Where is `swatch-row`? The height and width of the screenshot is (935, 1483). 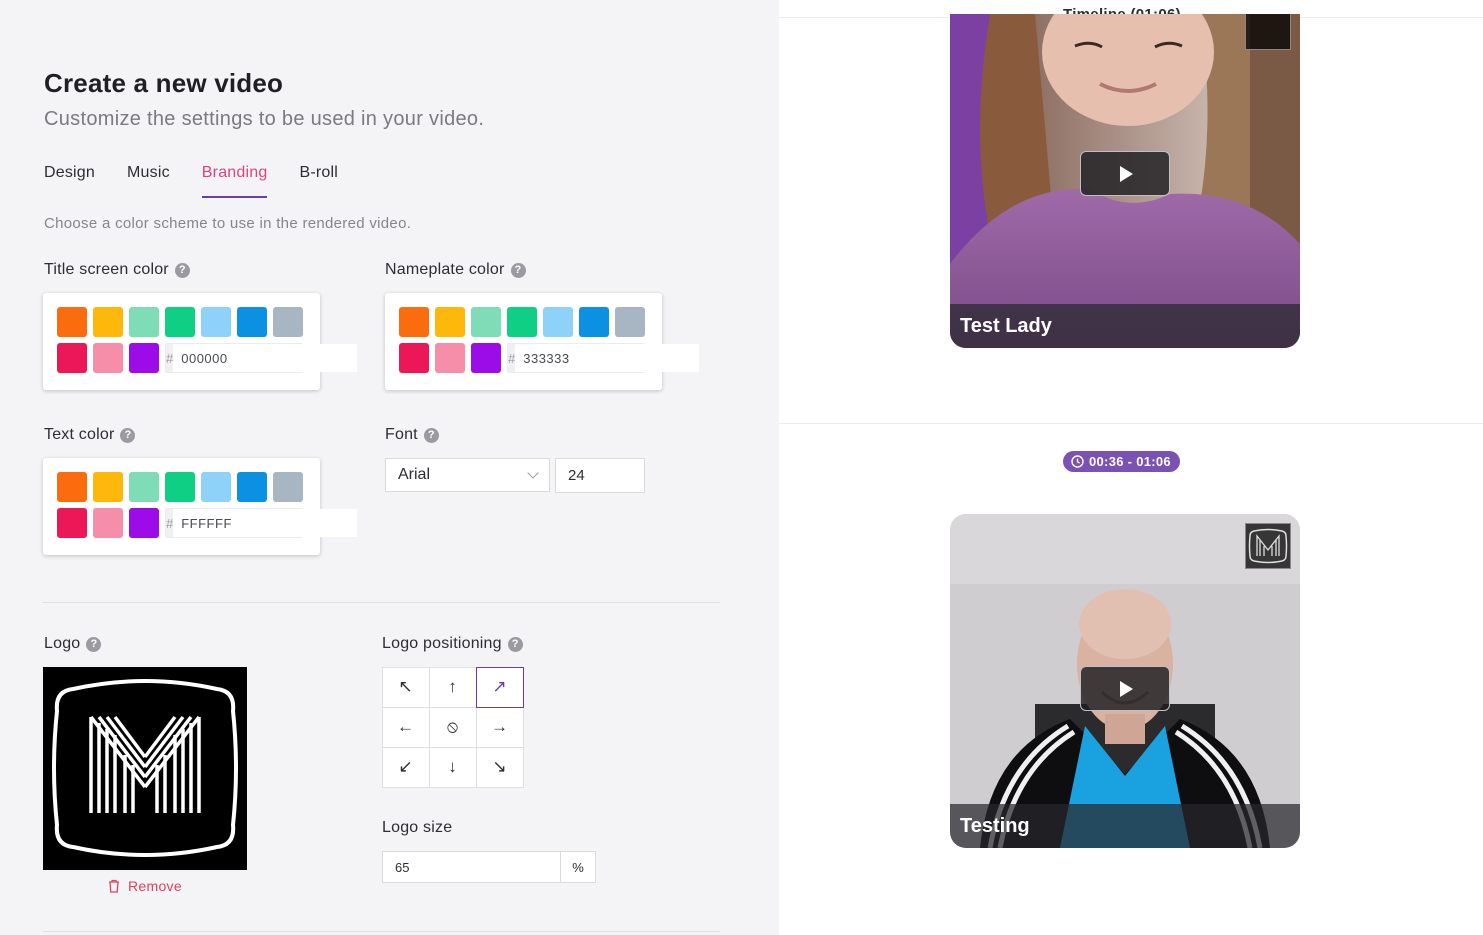
swatch-row is located at coordinates (181, 487).